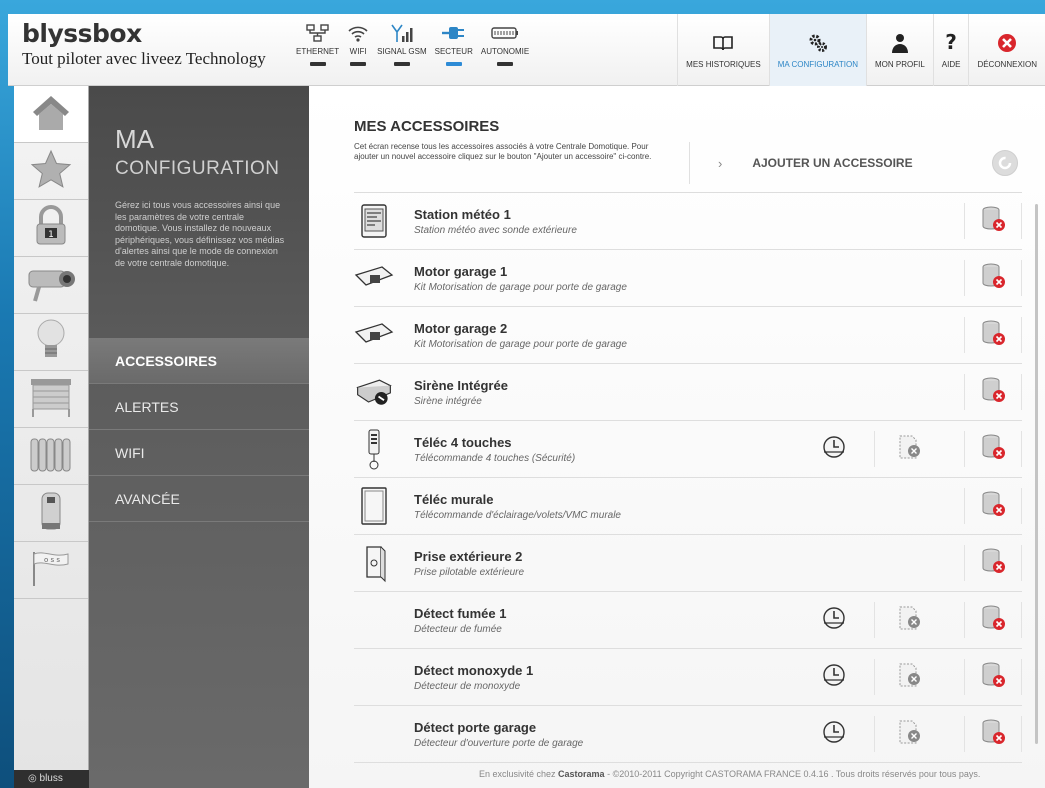 The height and width of the screenshot is (788, 1045). What do you see at coordinates (52, 560) in the screenshot?
I see `svg-text: o s s` at bounding box center [52, 560].